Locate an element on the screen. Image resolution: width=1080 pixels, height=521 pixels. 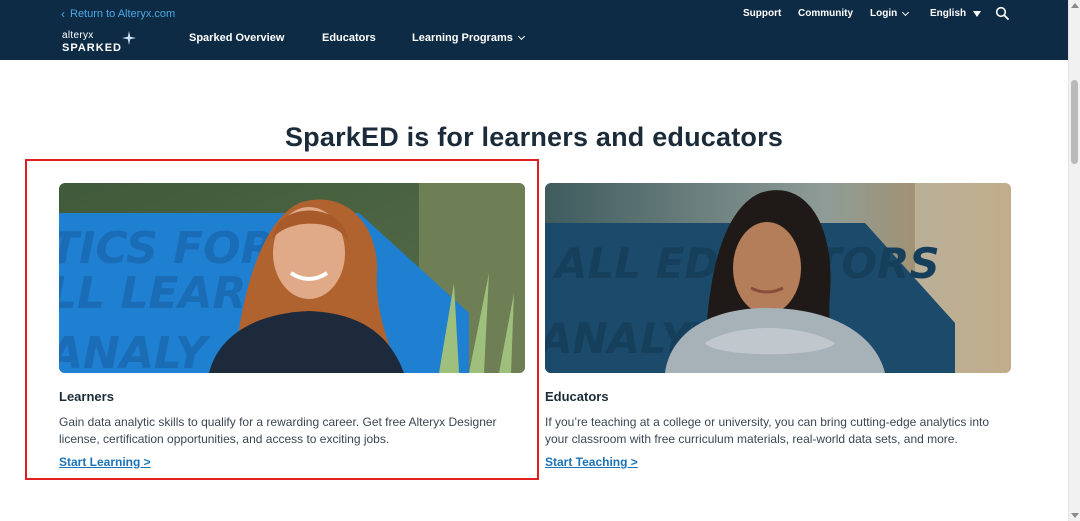
community-link: Community is located at coordinates (825, 13).